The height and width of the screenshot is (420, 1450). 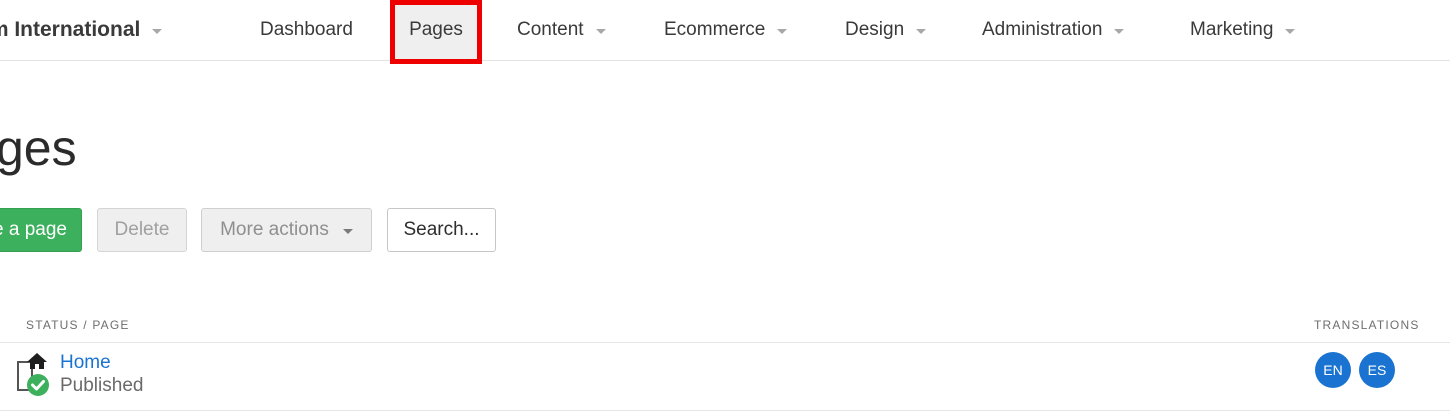 I want to click on translation-badge-en: EN, so click(x=1333, y=370).